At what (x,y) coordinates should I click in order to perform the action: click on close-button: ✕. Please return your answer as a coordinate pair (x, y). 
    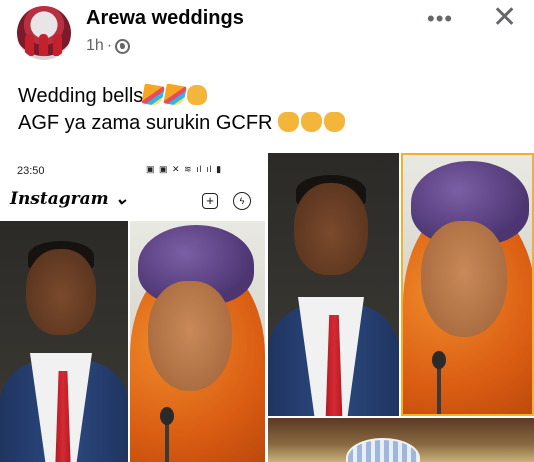
    Looking at the image, I should click on (504, 17).